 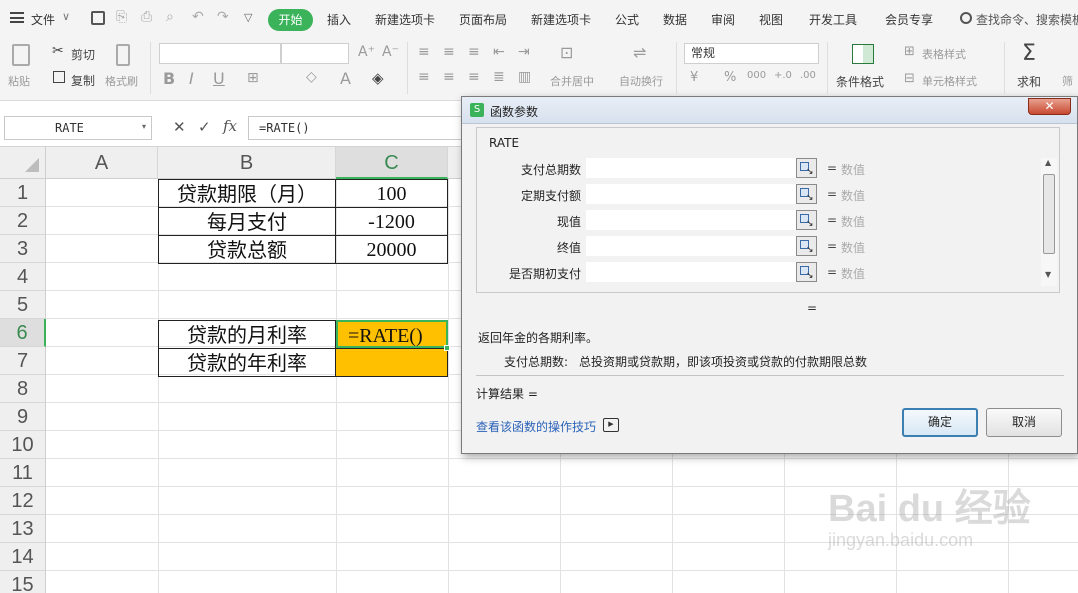 I want to click on column-header-b: B, so click(x=247, y=163).